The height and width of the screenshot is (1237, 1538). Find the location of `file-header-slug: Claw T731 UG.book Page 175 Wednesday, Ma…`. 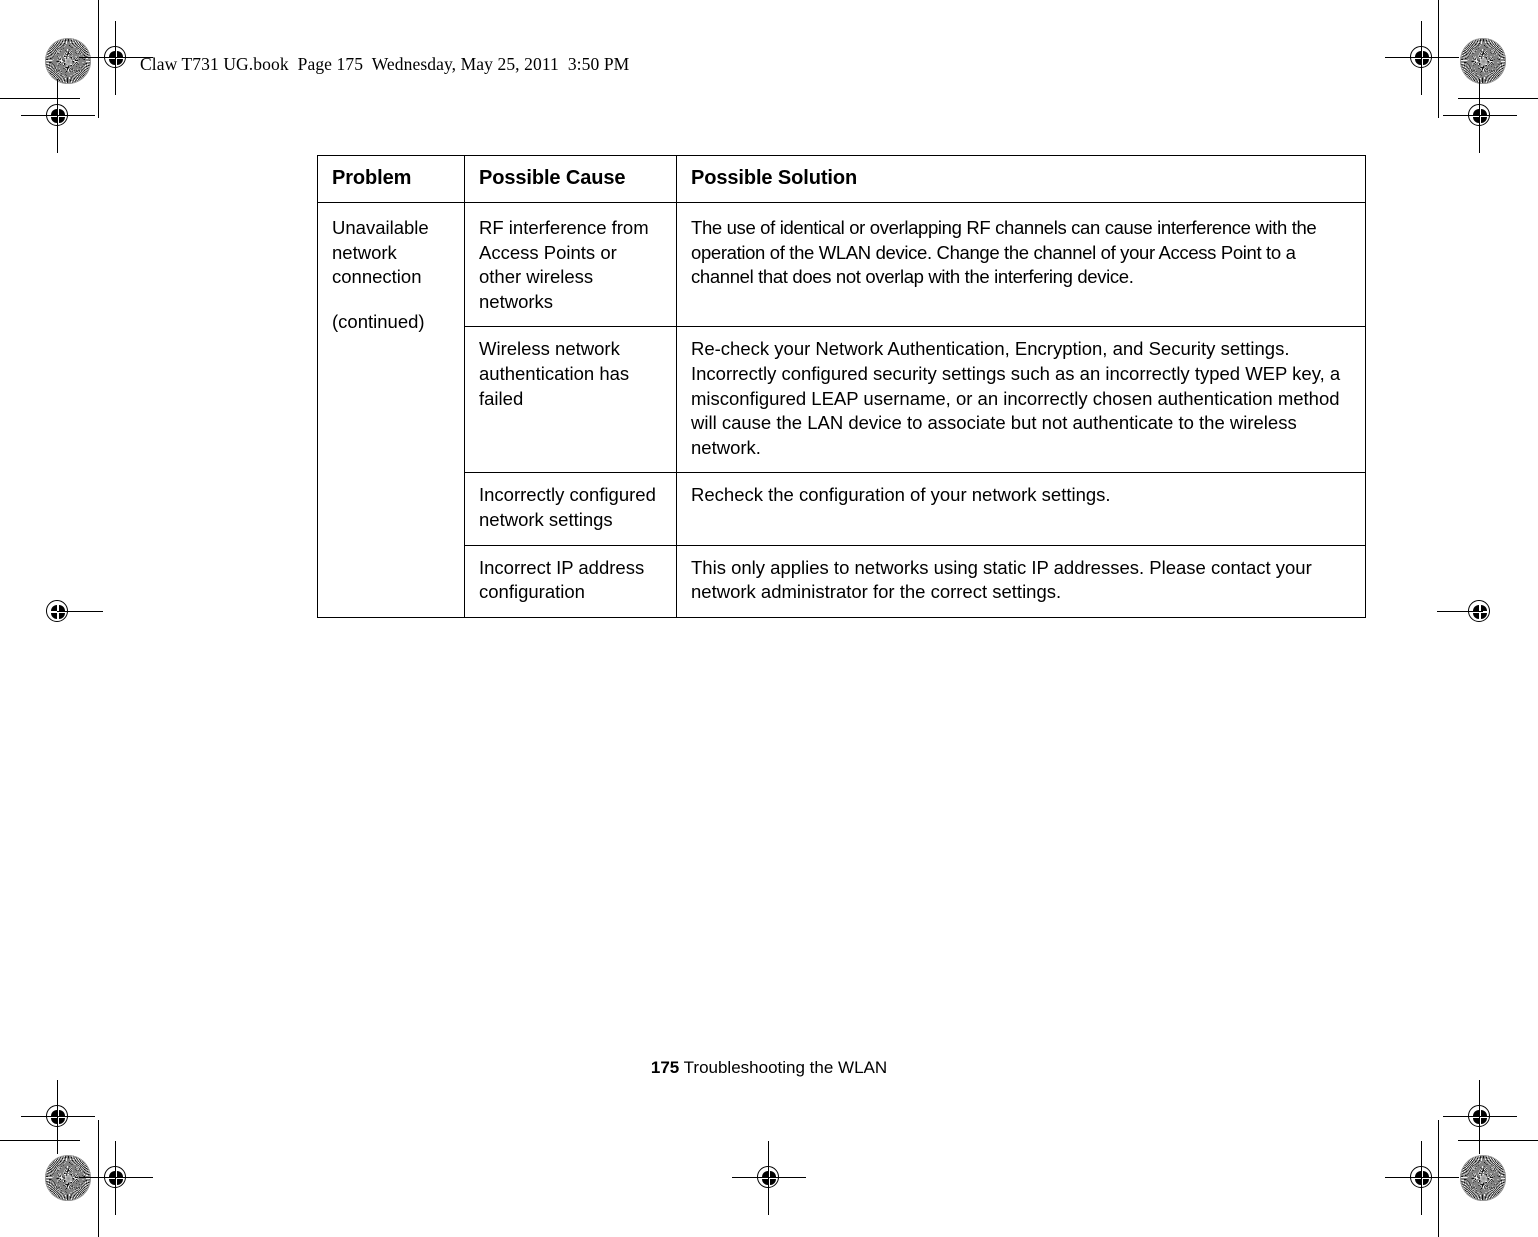

file-header-slug: Claw T731 UG.book Page 175 Wednesday, Ma… is located at coordinates (385, 64).